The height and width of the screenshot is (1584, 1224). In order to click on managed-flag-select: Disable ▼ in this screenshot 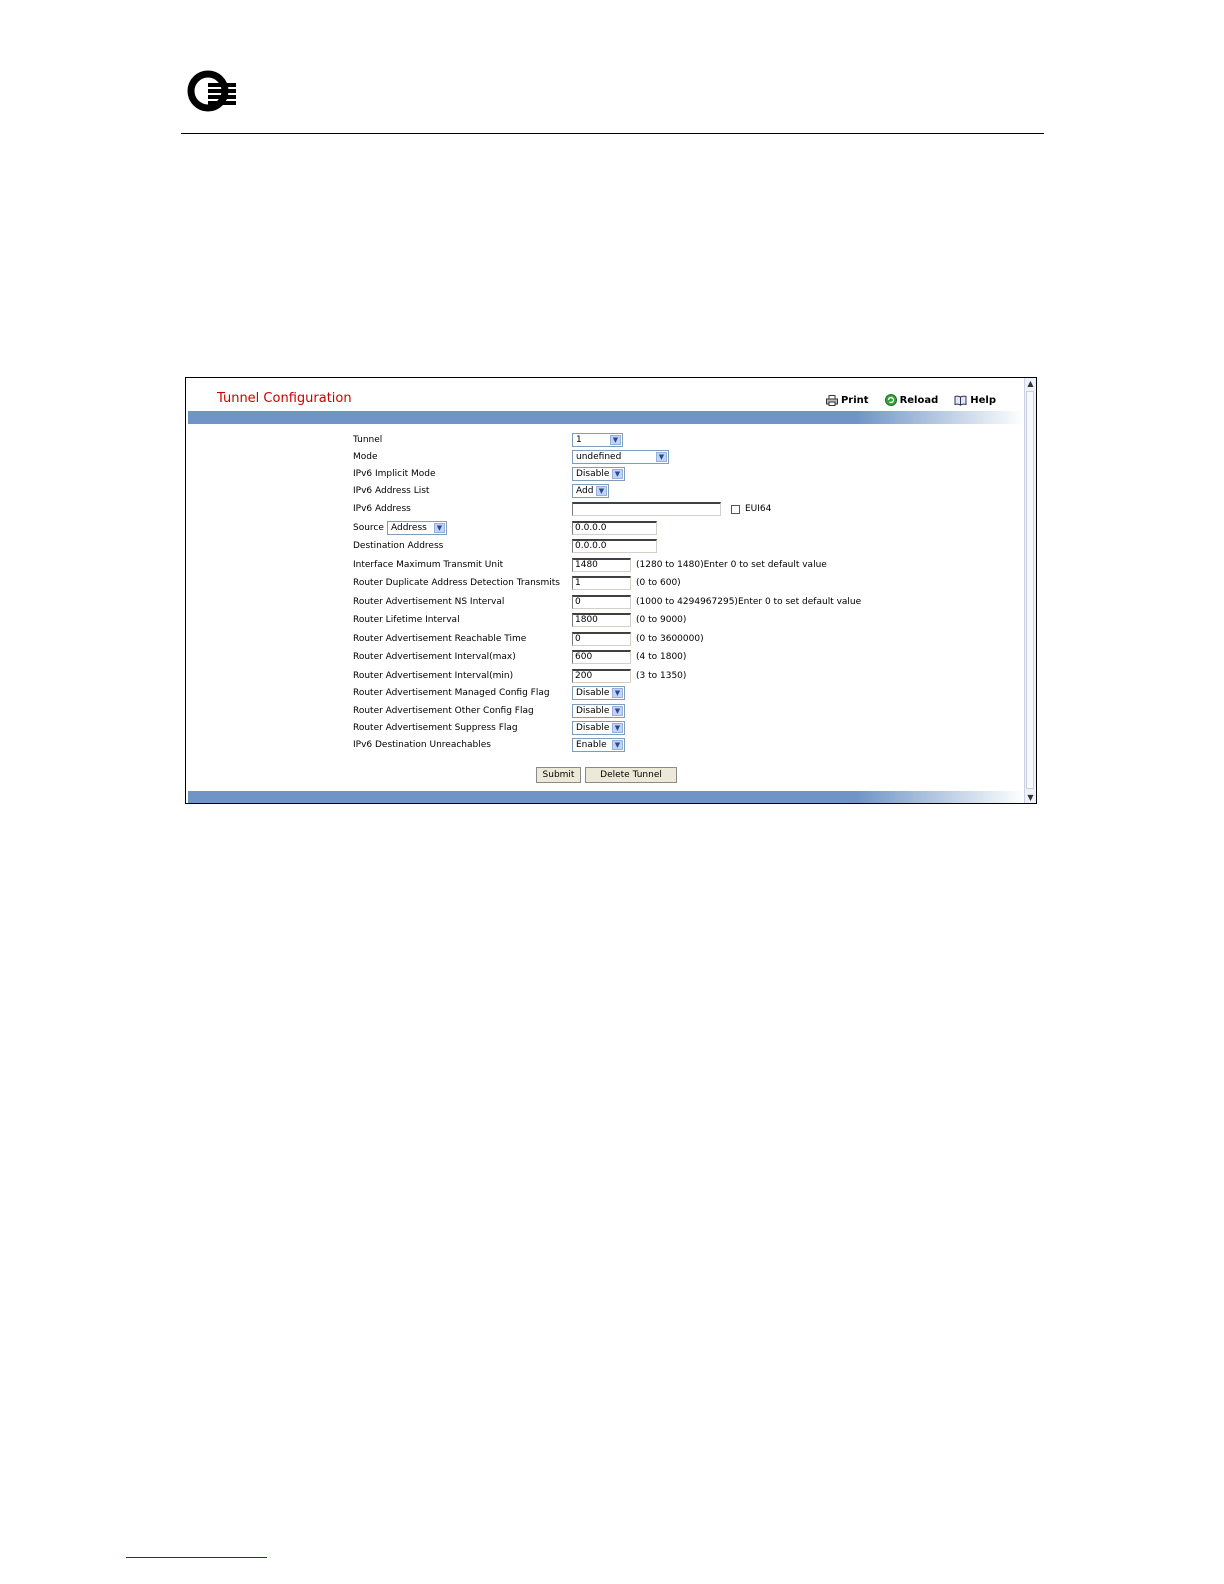, I will do `click(598, 693)`.